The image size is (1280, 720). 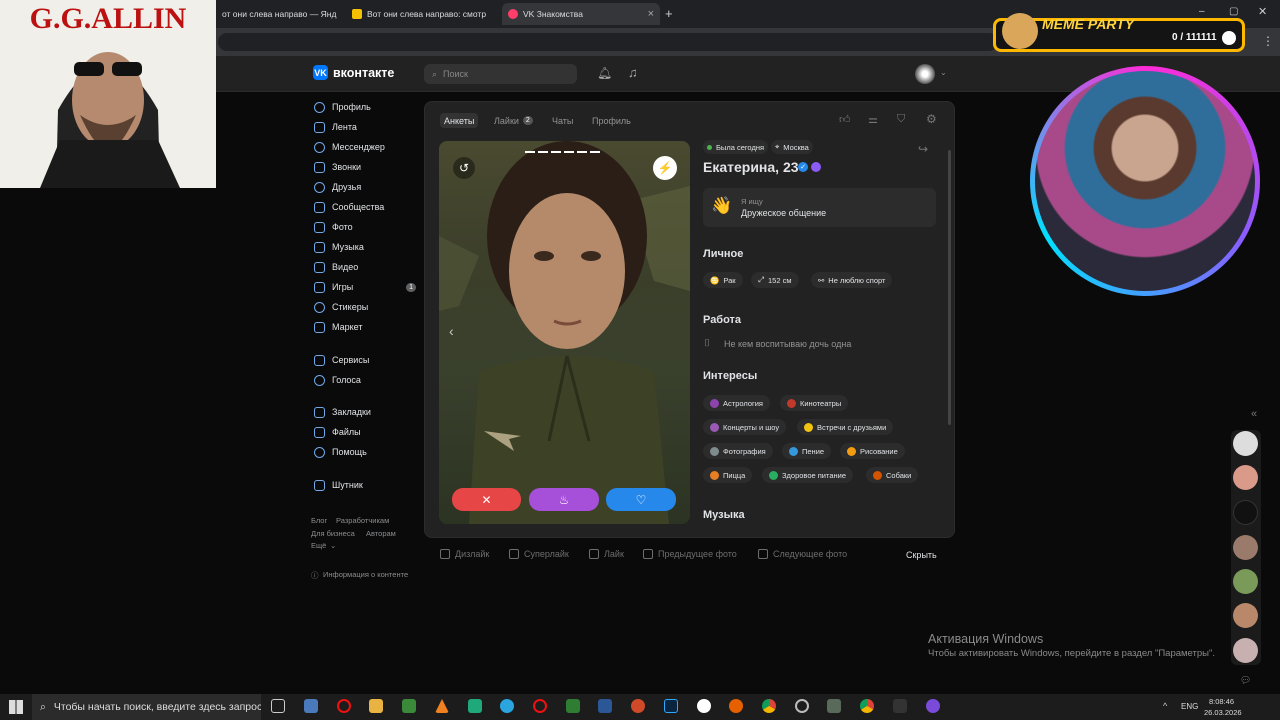 What do you see at coordinates (365, 360) in the screenshot?
I see `sidebar-item-services: Сервисы` at bounding box center [365, 360].